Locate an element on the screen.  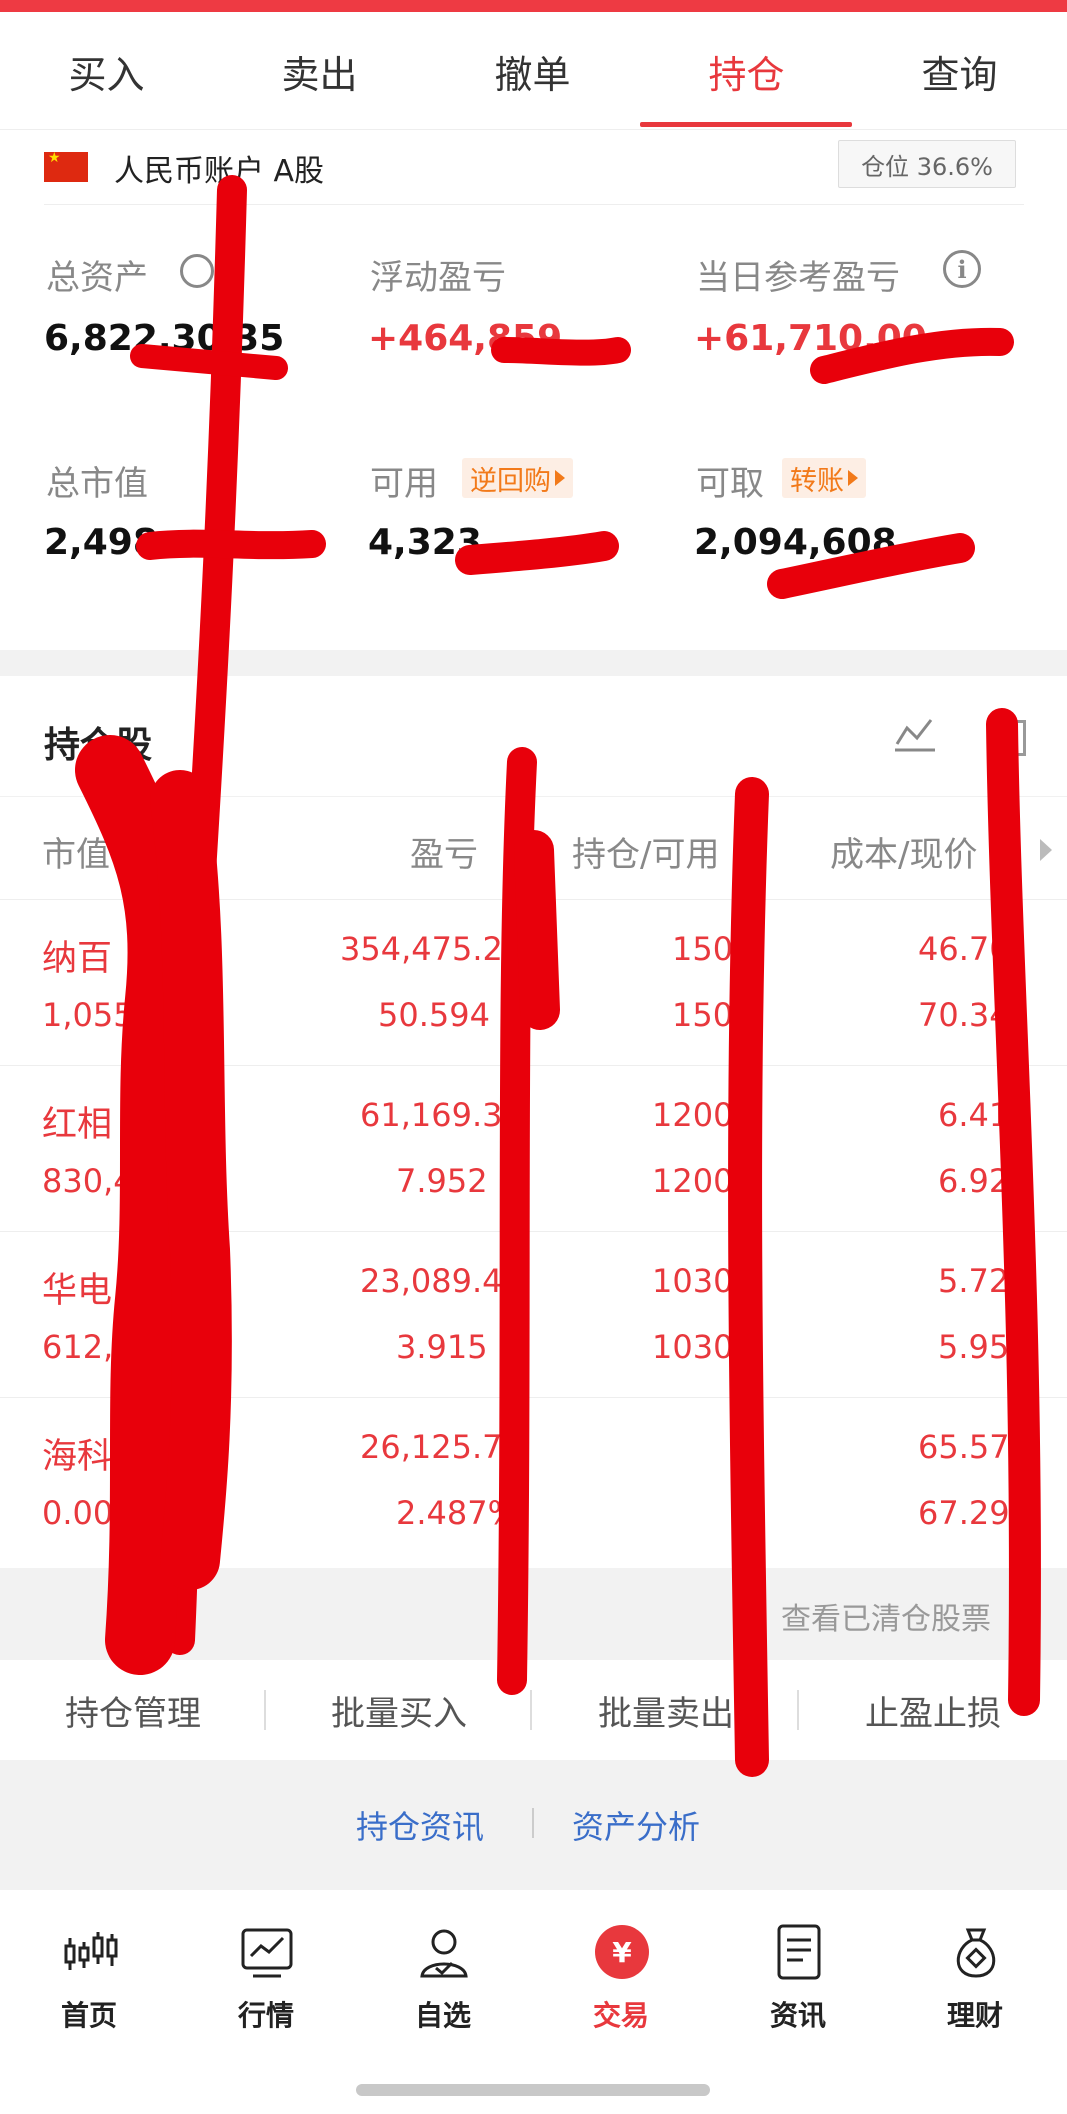
candlestick-icon is located at coordinates (91, 1951).